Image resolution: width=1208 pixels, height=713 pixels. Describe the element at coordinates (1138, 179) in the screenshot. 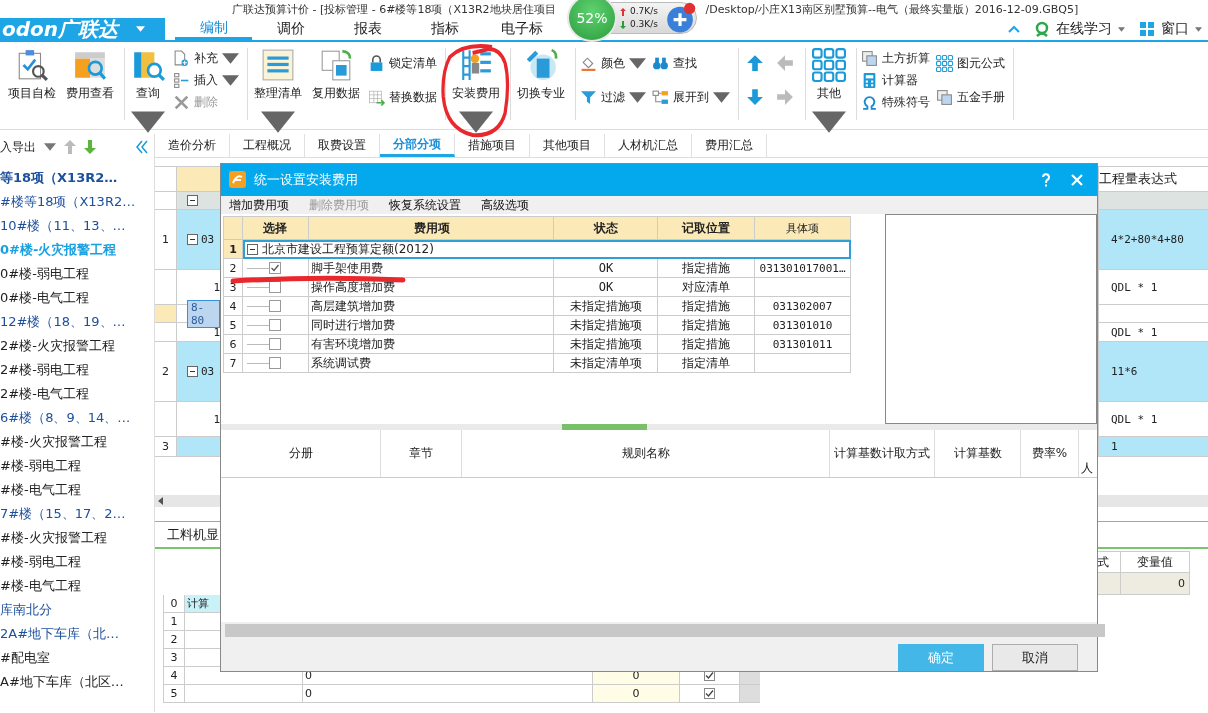

I see `column-header: 工程量表达式` at that location.